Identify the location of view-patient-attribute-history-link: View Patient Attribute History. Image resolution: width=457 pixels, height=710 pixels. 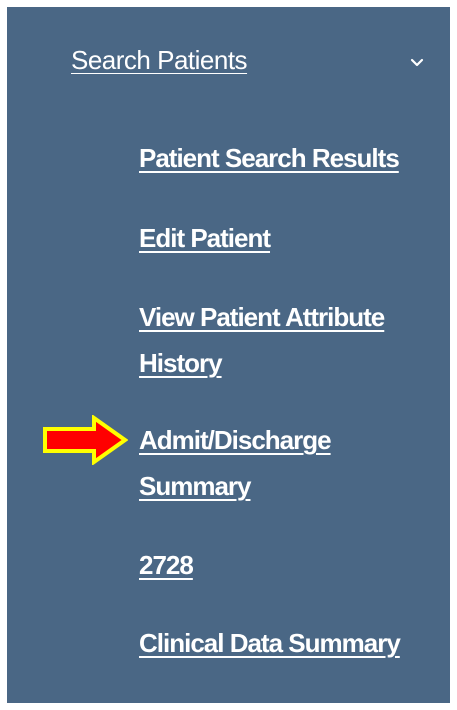
(289, 340).